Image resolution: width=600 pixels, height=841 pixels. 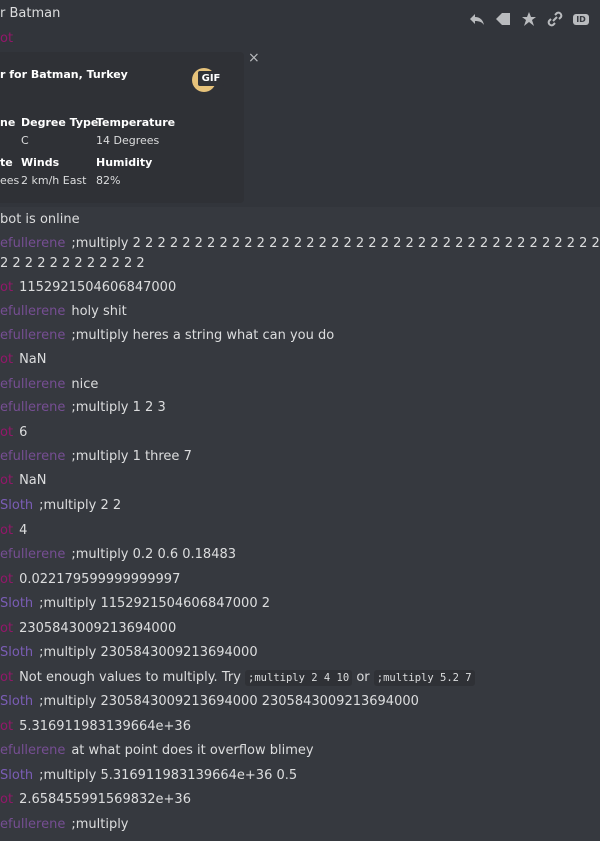 What do you see at coordinates (108, 180) in the screenshot?
I see `embed-field-value: 82%` at bounding box center [108, 180].